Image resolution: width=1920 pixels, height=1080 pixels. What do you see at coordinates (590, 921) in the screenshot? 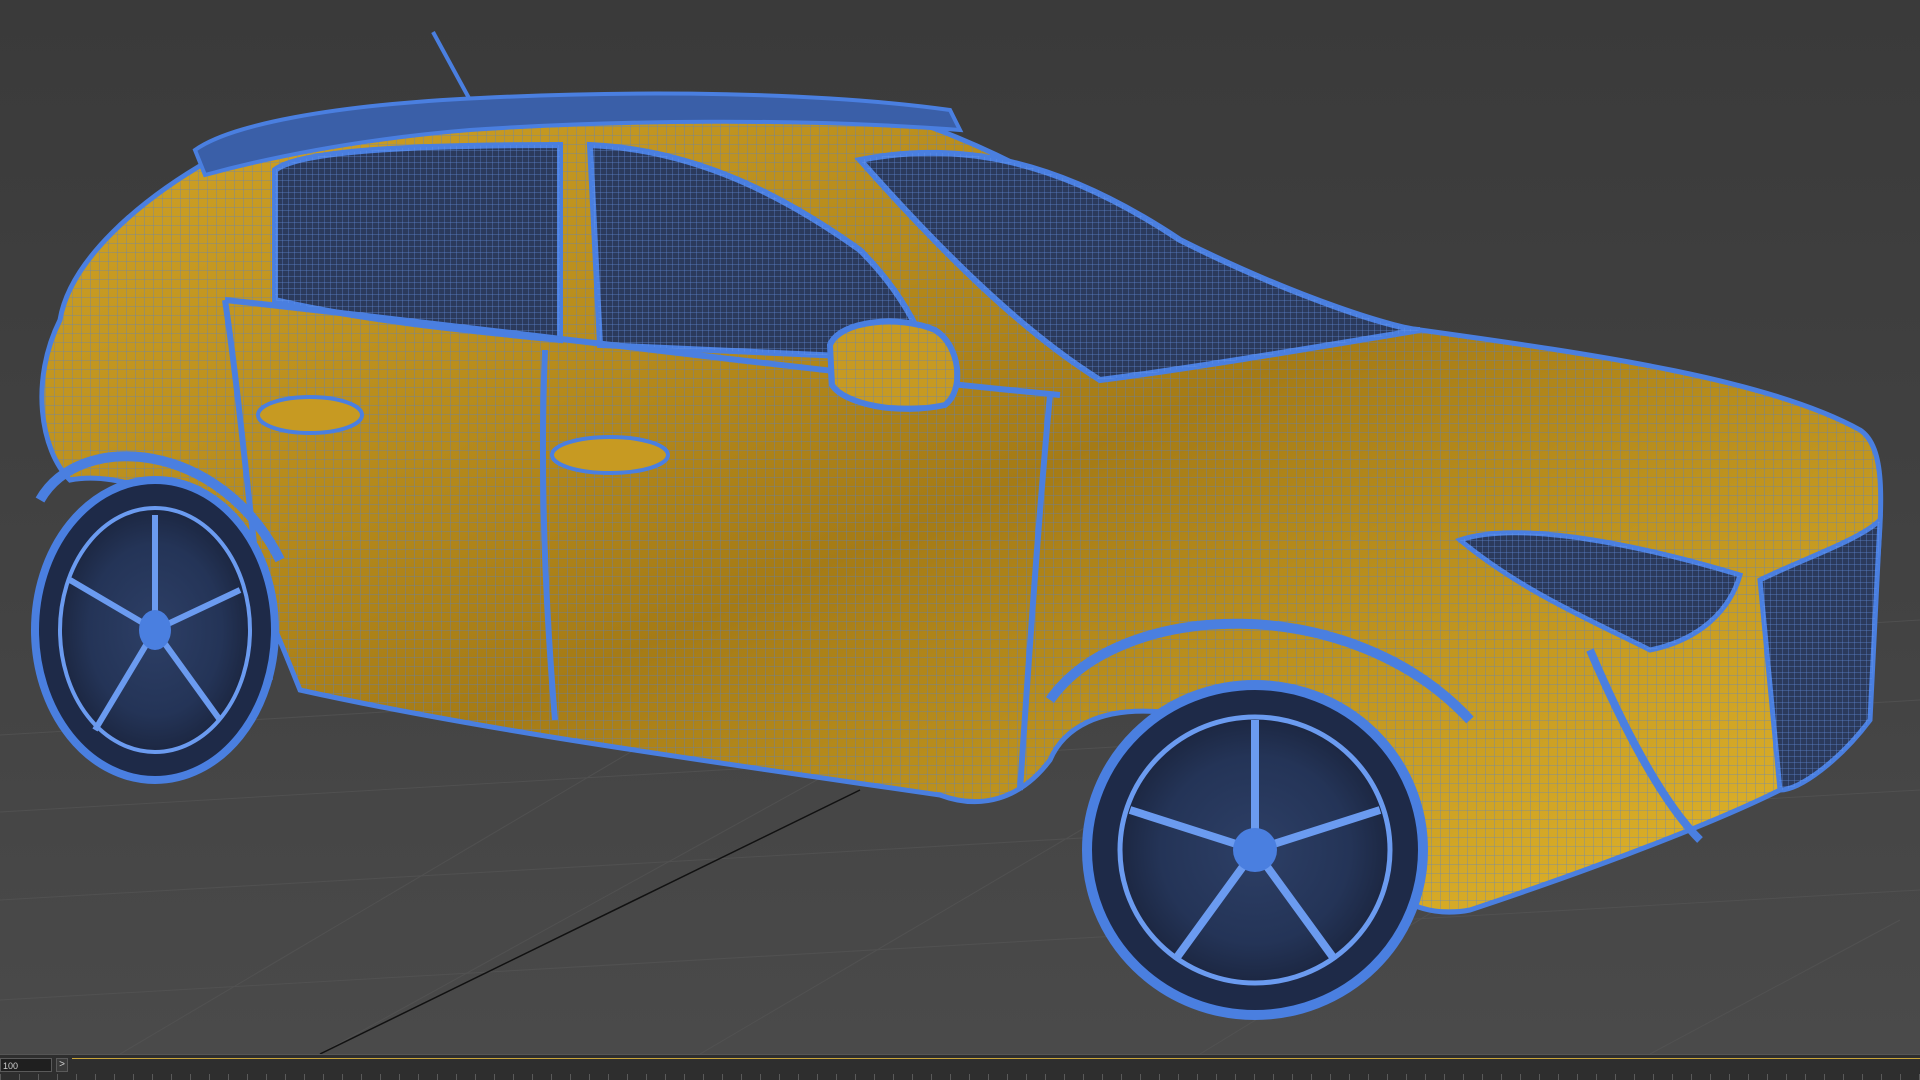
I see `grid-axis` at bounding box center [590, 921].